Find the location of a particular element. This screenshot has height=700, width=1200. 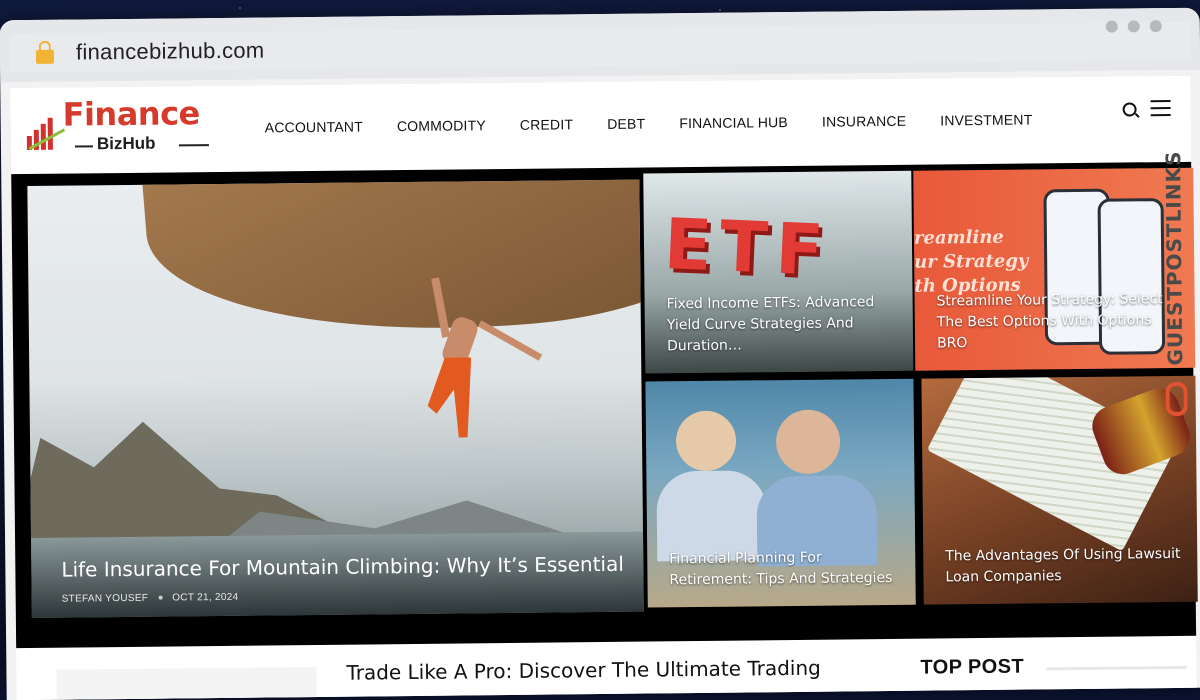

window-controls is located at coordinates (1133, 26).